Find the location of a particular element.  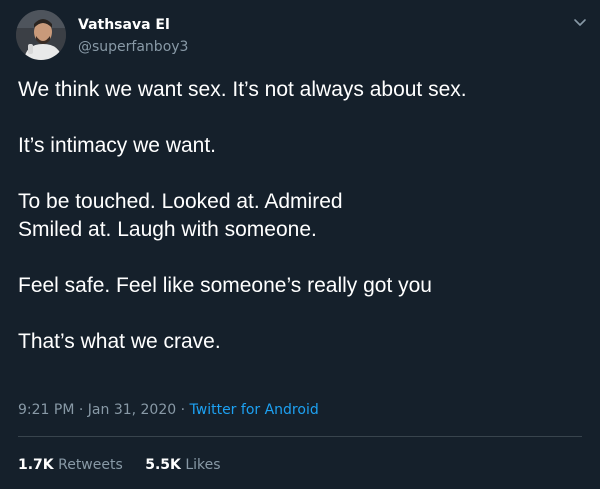

user-handle: @superfanboy3 is located at coordinates (133, 47).